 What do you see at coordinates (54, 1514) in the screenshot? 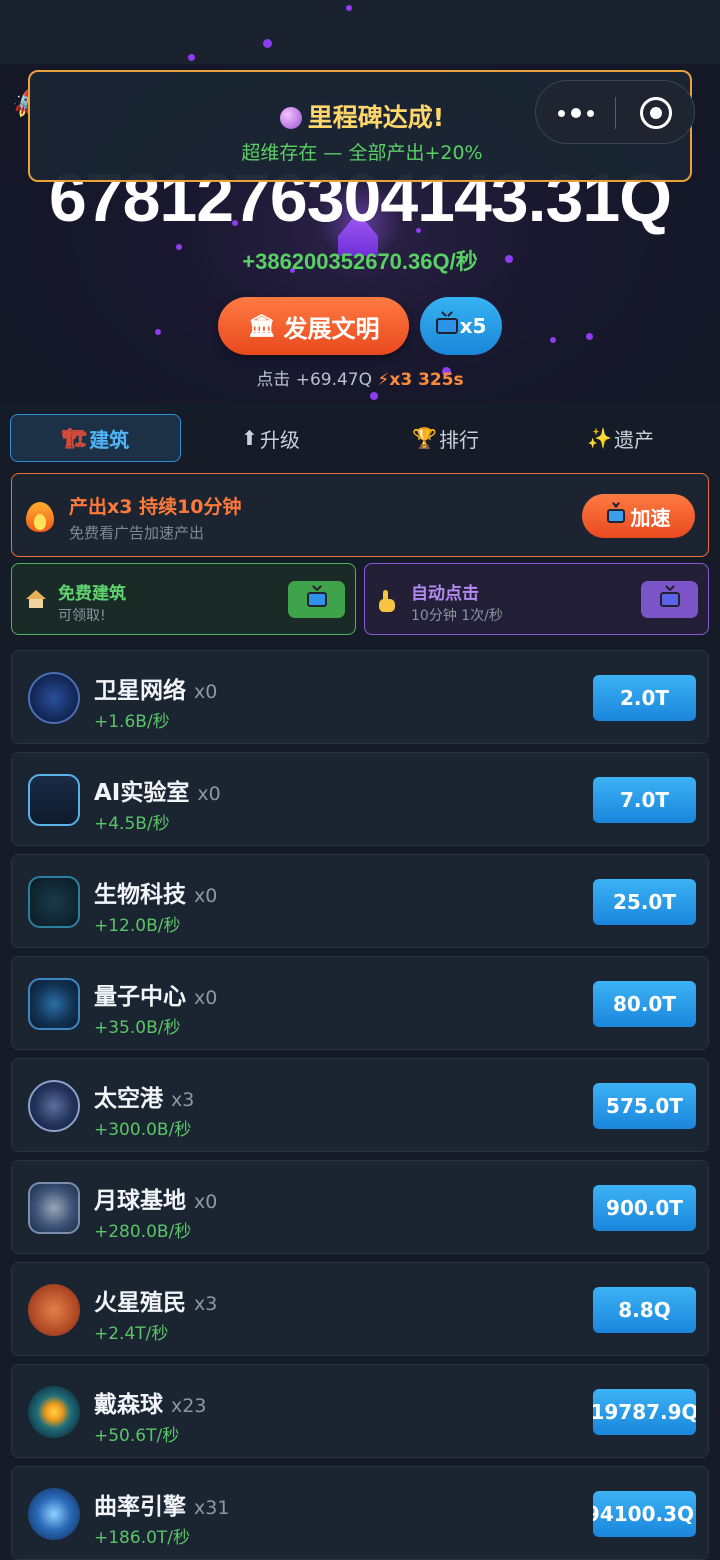
I see `warp-engine-icon` at bounding box center [54, 1514].